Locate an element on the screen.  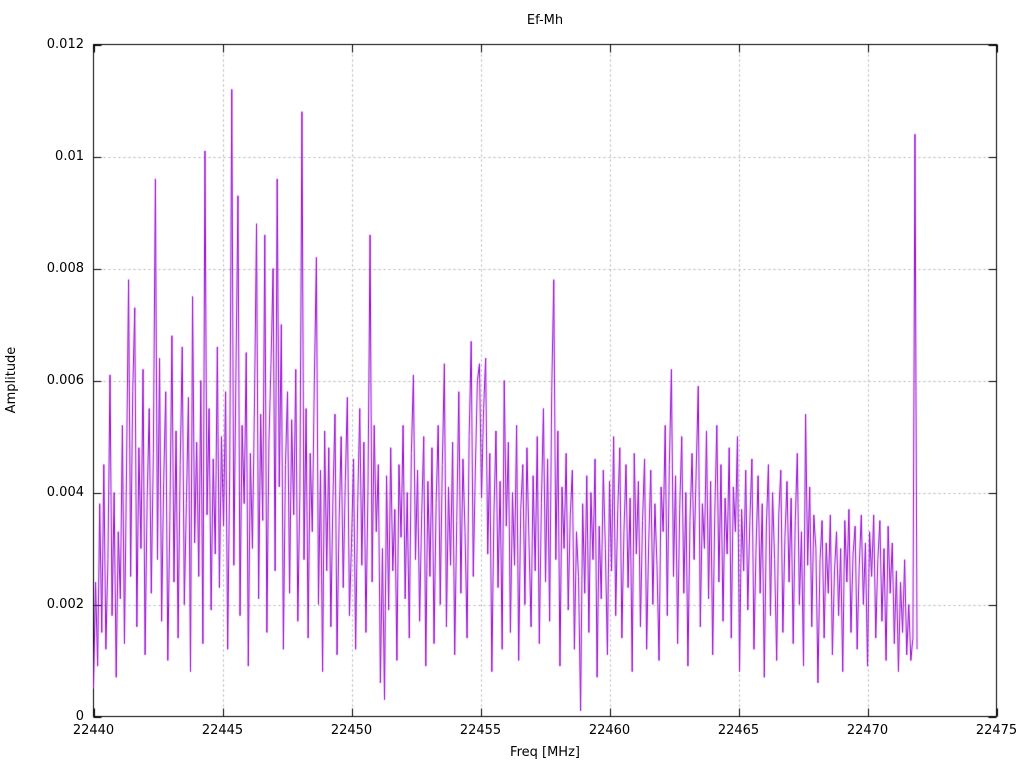
y-tick-label-0.002: 0.002 is located at coordinates (65, 604).